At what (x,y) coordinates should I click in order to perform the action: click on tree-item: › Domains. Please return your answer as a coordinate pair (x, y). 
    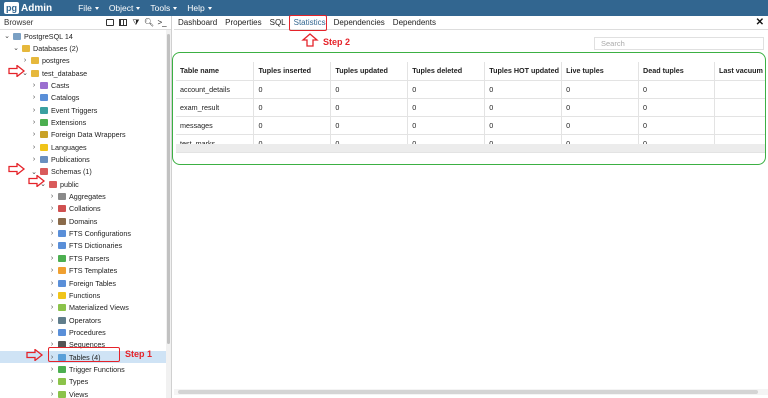
    Looking at the image, I should click on (73, 221).